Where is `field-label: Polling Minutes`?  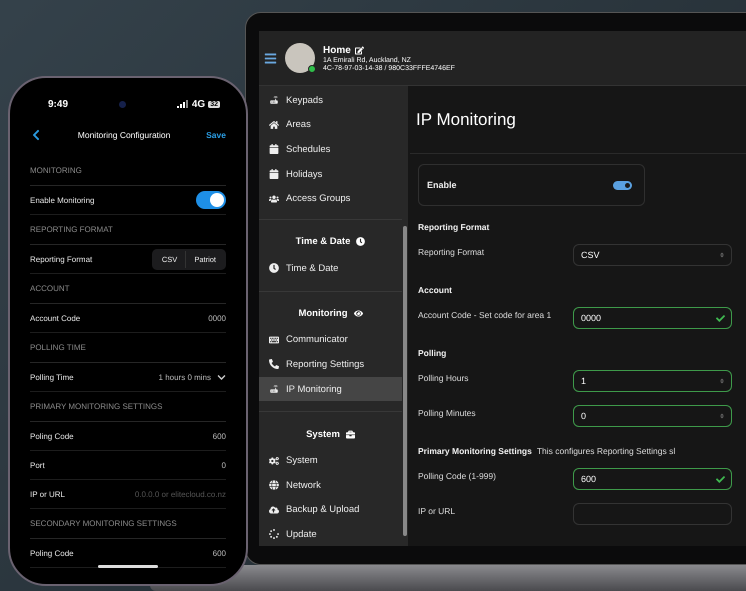 field-label: Polling Minutes is located at coordinates (447, 413).